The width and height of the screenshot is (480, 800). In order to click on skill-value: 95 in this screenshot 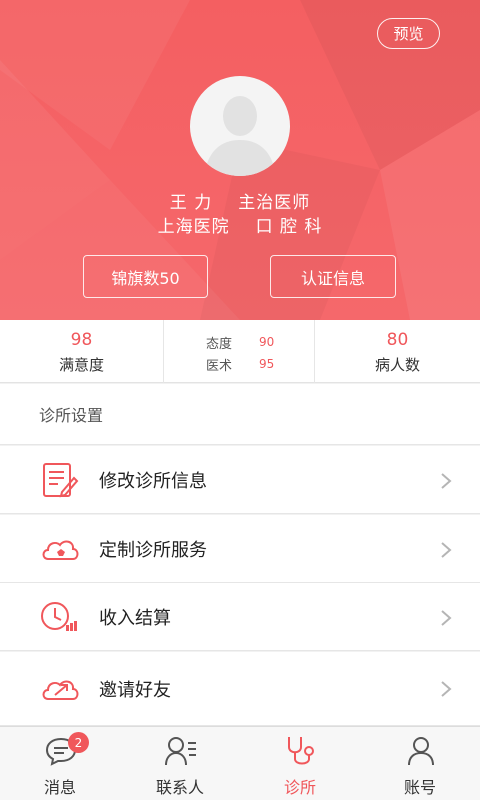, I will do `click(267, 364)`.